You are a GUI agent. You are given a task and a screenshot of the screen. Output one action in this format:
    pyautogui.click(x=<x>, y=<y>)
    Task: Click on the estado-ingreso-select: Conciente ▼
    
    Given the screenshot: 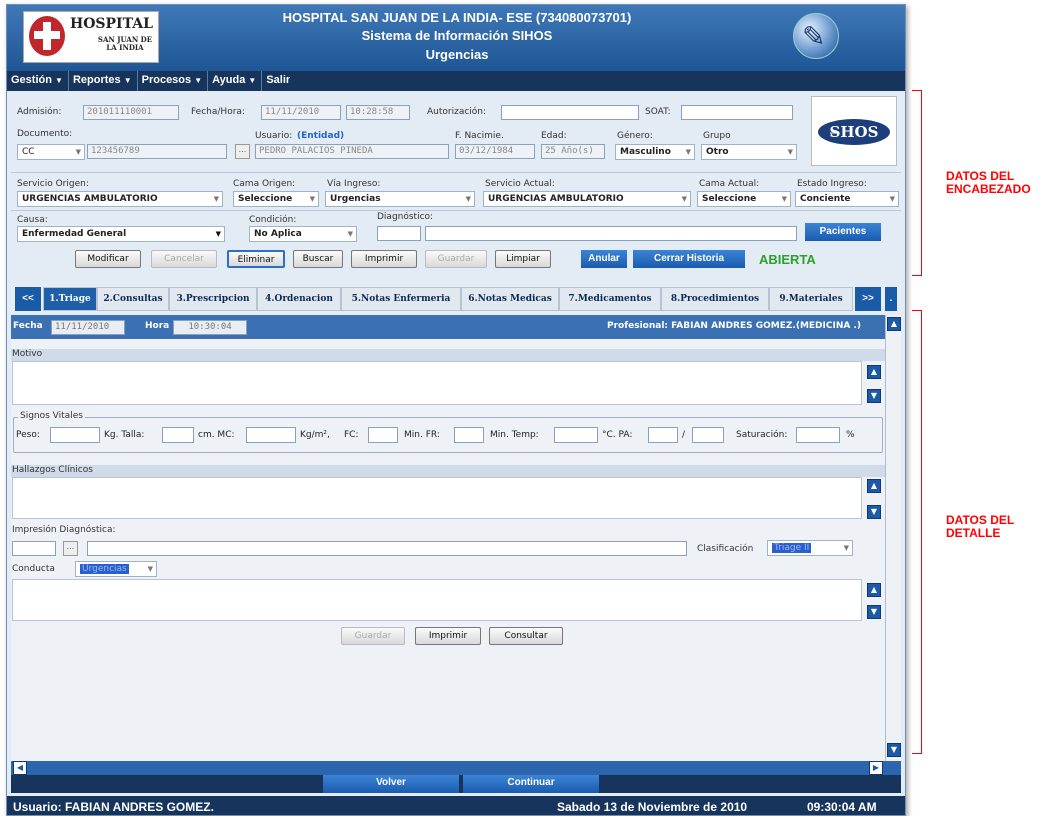 What is the action you would take?
    pyautogui.click(x=847, y=199)
    